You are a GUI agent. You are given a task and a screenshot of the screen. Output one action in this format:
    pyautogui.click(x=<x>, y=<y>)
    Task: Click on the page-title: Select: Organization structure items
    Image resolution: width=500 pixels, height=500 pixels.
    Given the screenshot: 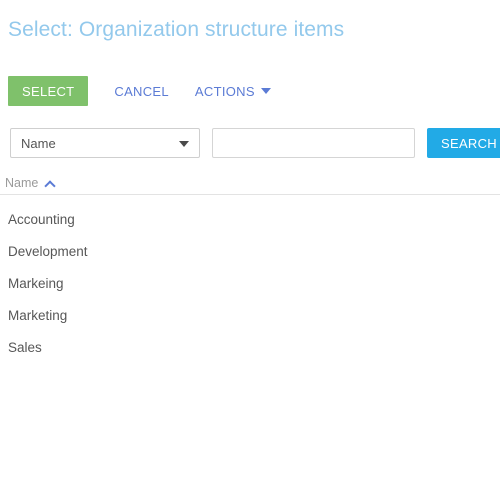 What is the action you would take?
    pyautogui.click(x=176, y=29)
    